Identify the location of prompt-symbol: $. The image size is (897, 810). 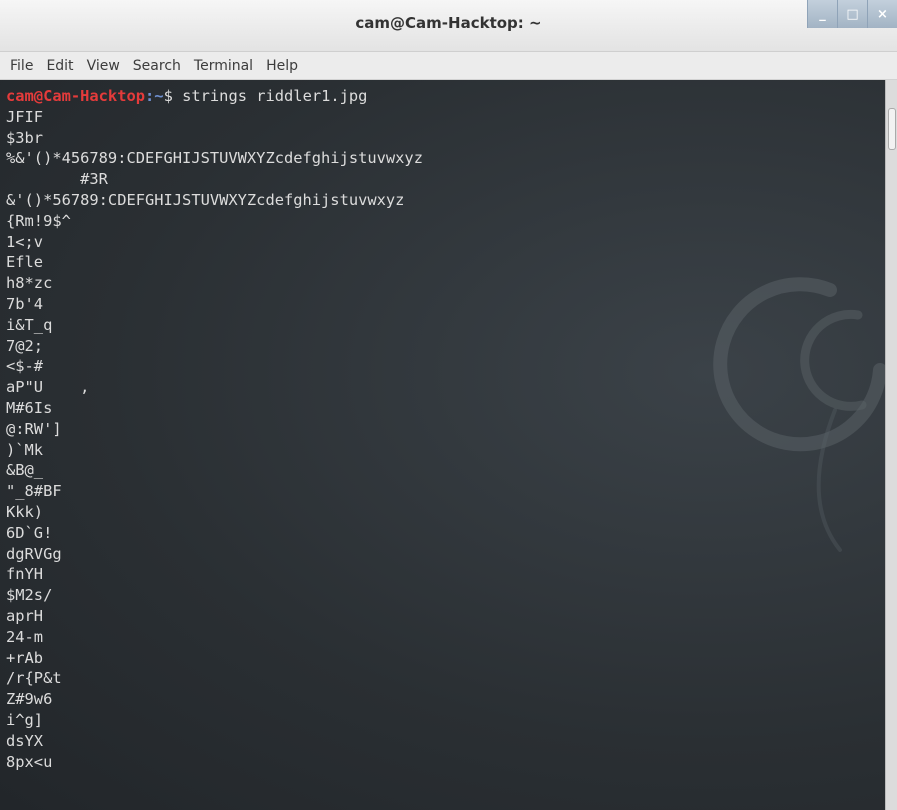
(173, 96).